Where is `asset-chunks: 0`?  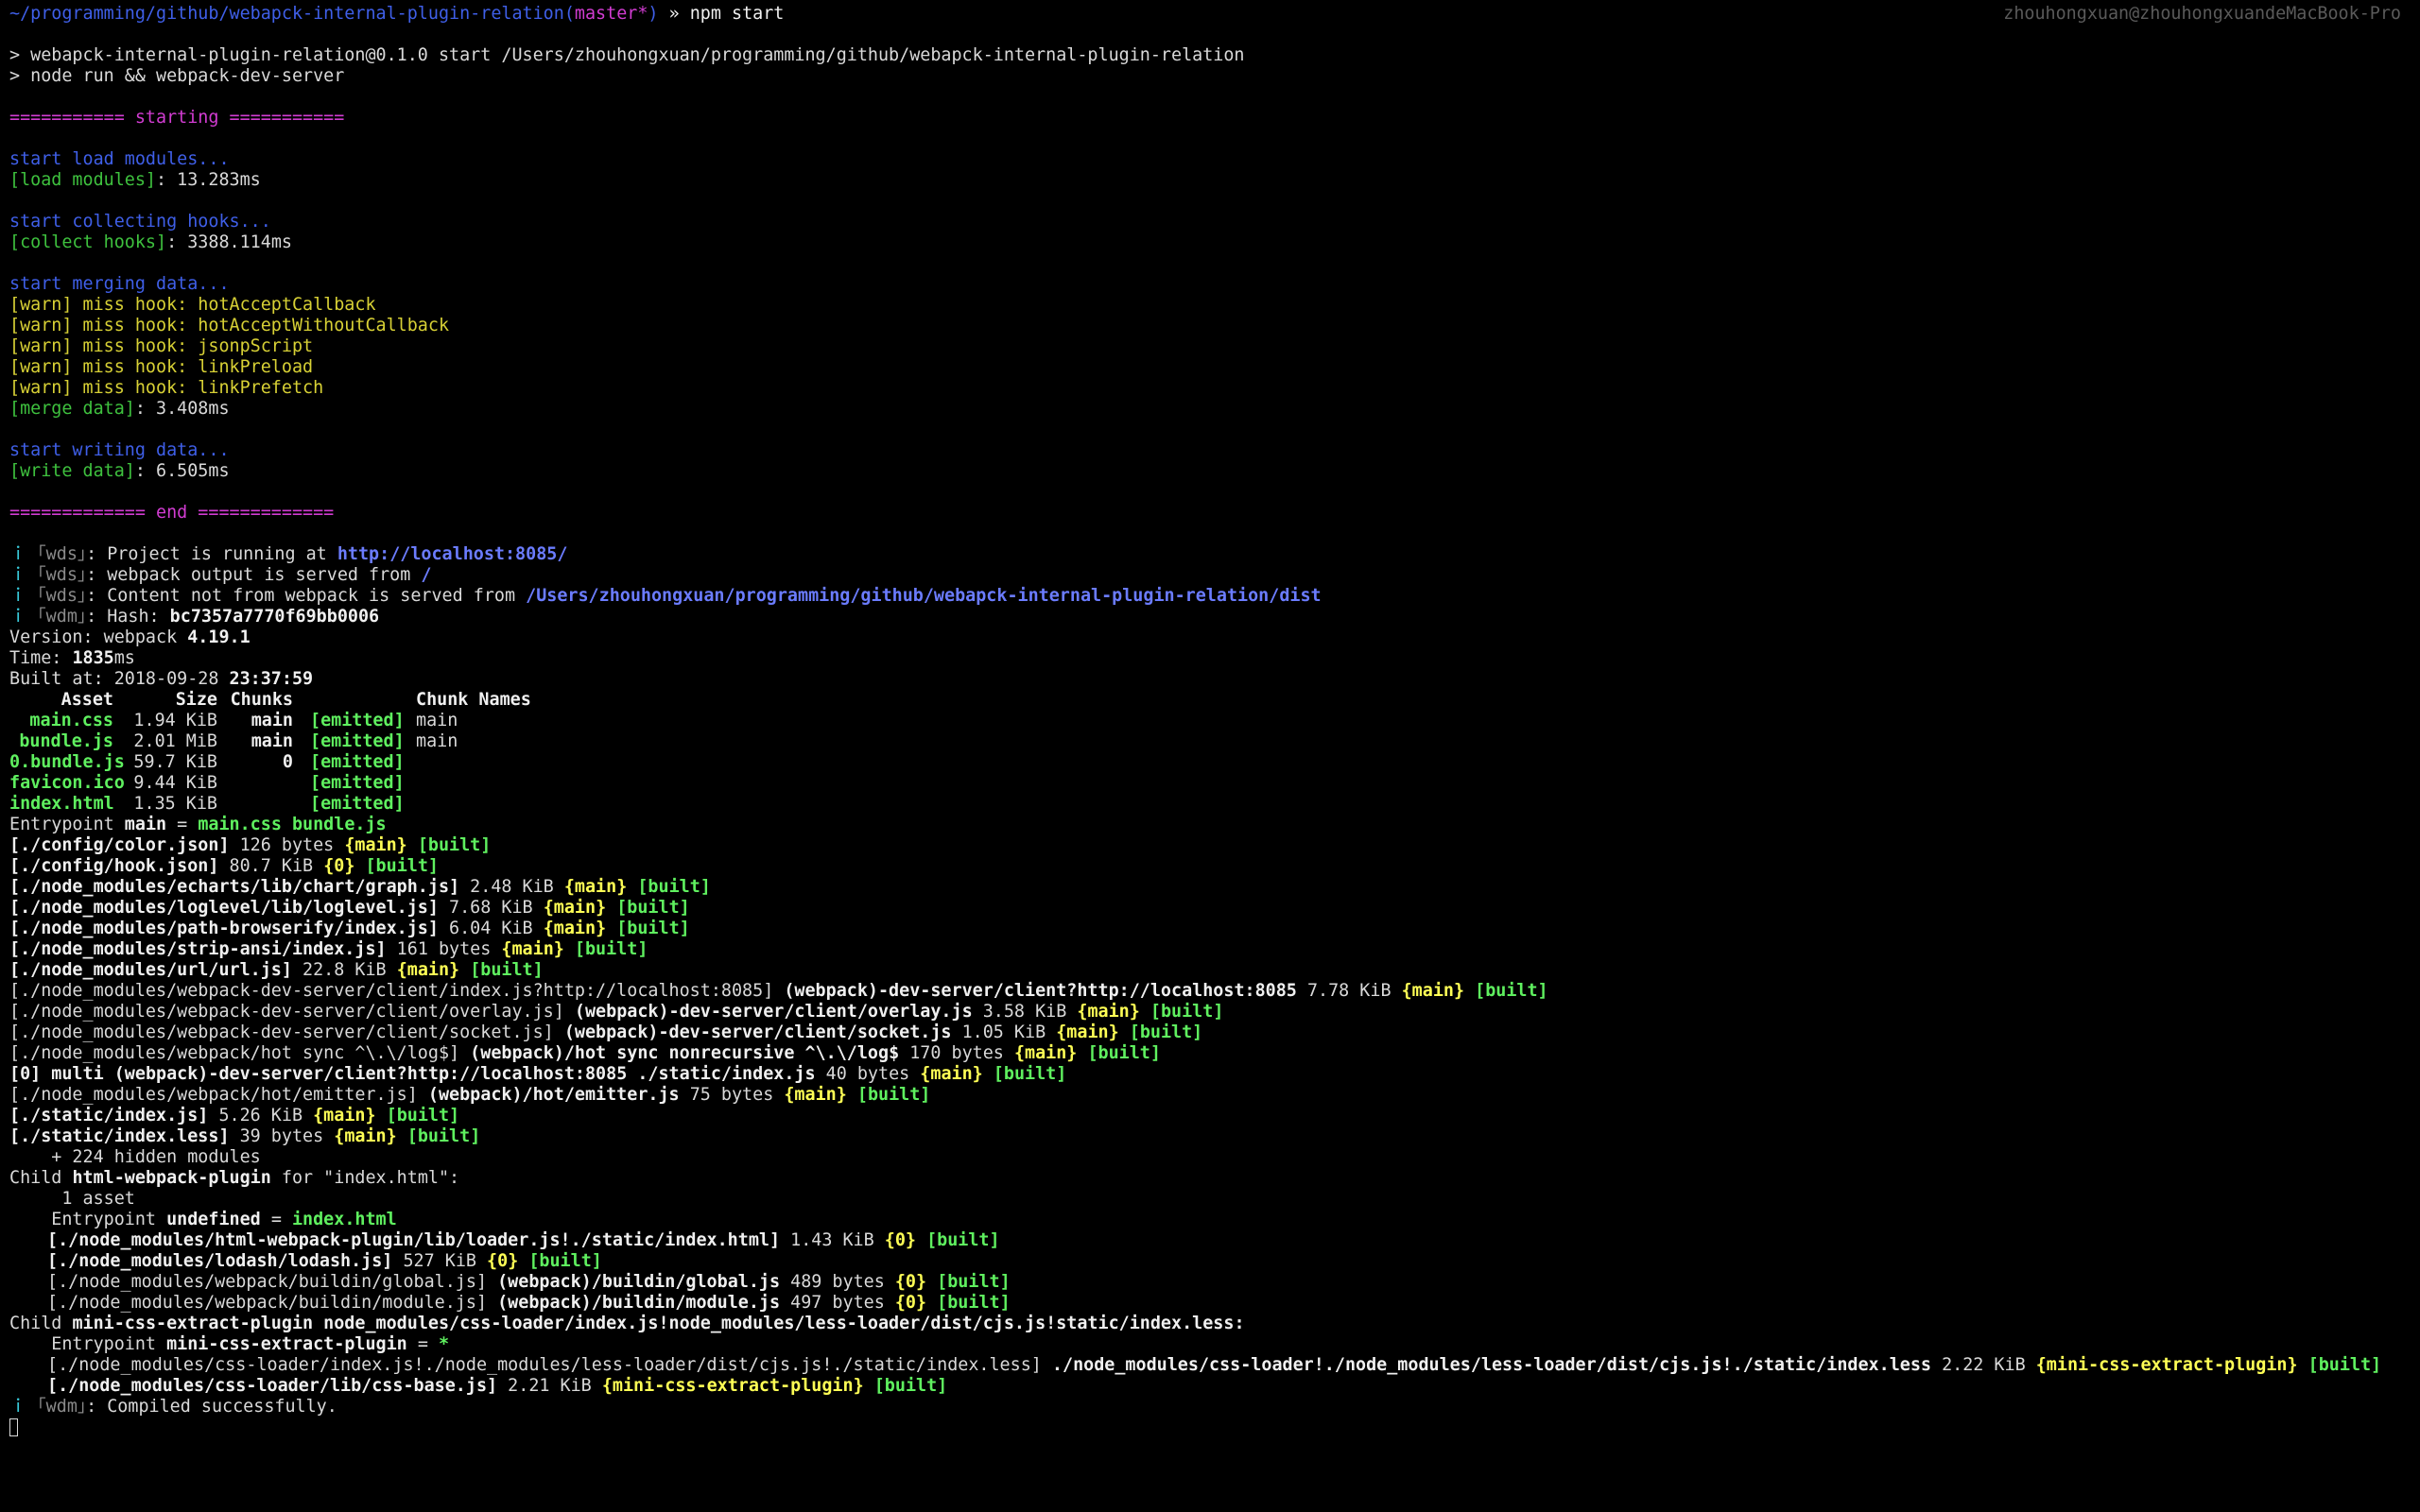 asset-chunks: 0 is located at coordinates (287, 762).